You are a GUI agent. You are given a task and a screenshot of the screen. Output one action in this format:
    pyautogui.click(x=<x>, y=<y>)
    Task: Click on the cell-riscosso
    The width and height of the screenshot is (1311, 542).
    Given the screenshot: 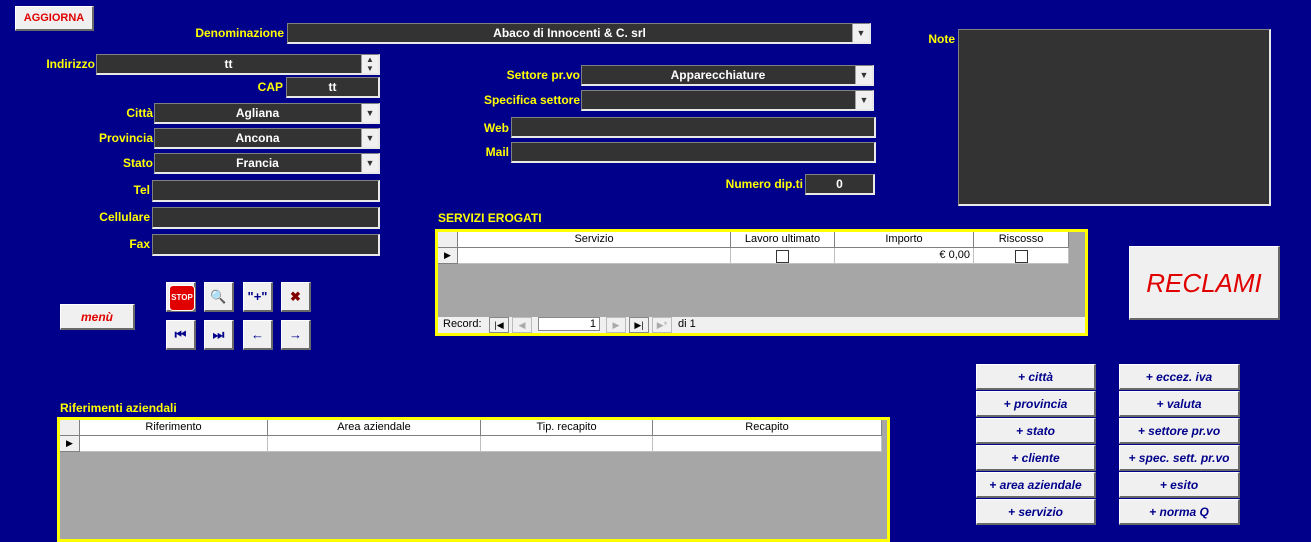 What is the action you would take?
    pyautogui.click(x=1021, y=256)
    